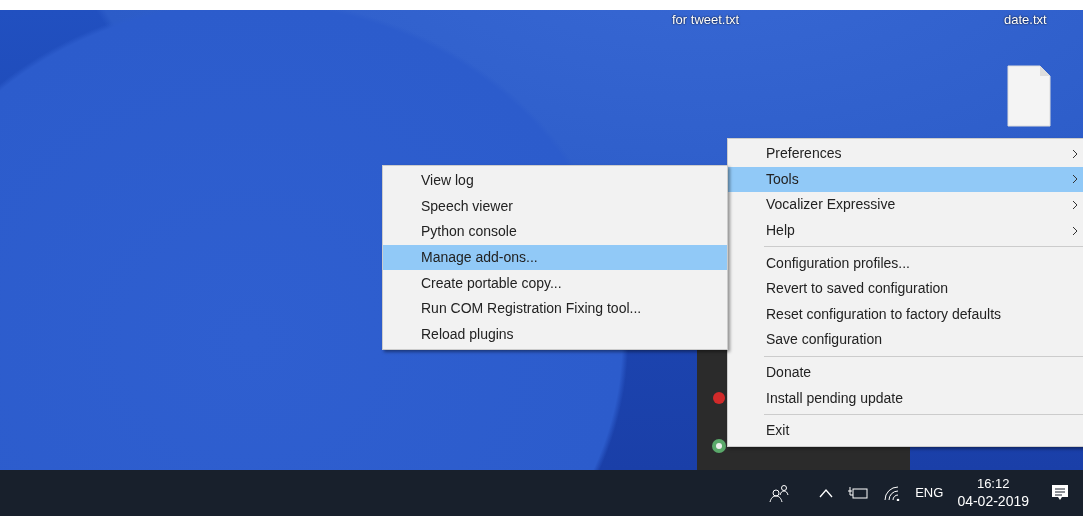  Describe the element at coordinates (993, 483) in the screenshot. I see `clock-time: 16:12` at that location.